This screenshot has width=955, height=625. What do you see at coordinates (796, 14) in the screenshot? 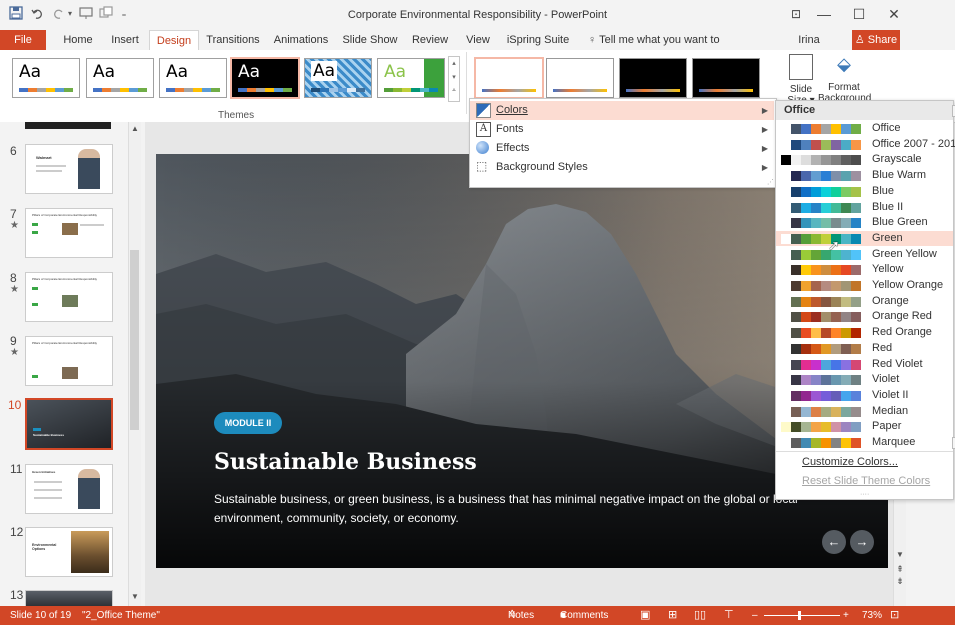
I see `ribbon-display-options-icon: ⊡` at bounding box center [796, 14].